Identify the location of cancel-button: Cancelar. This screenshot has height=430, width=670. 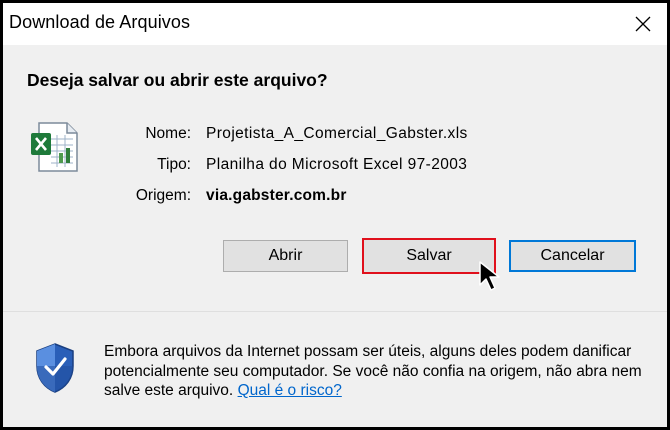
(572, 256).